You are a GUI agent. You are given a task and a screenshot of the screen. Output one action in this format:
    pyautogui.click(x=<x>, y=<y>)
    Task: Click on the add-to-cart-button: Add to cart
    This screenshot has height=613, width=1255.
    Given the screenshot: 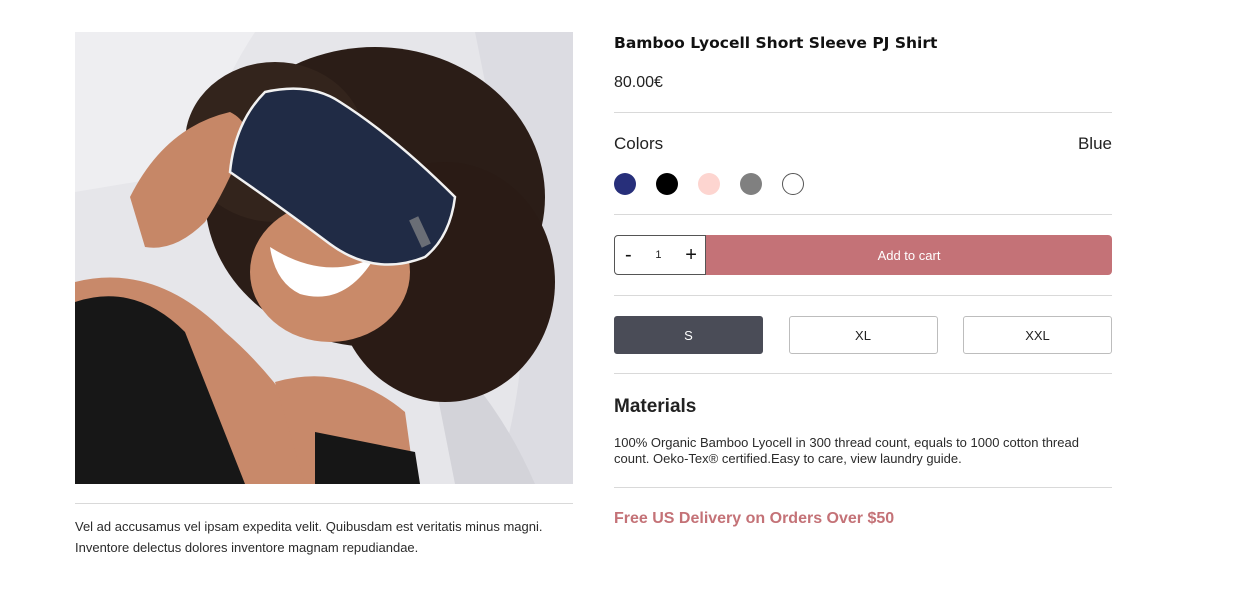 What is the action you would take?
    pyautogui.click(x=909, y=255)
    